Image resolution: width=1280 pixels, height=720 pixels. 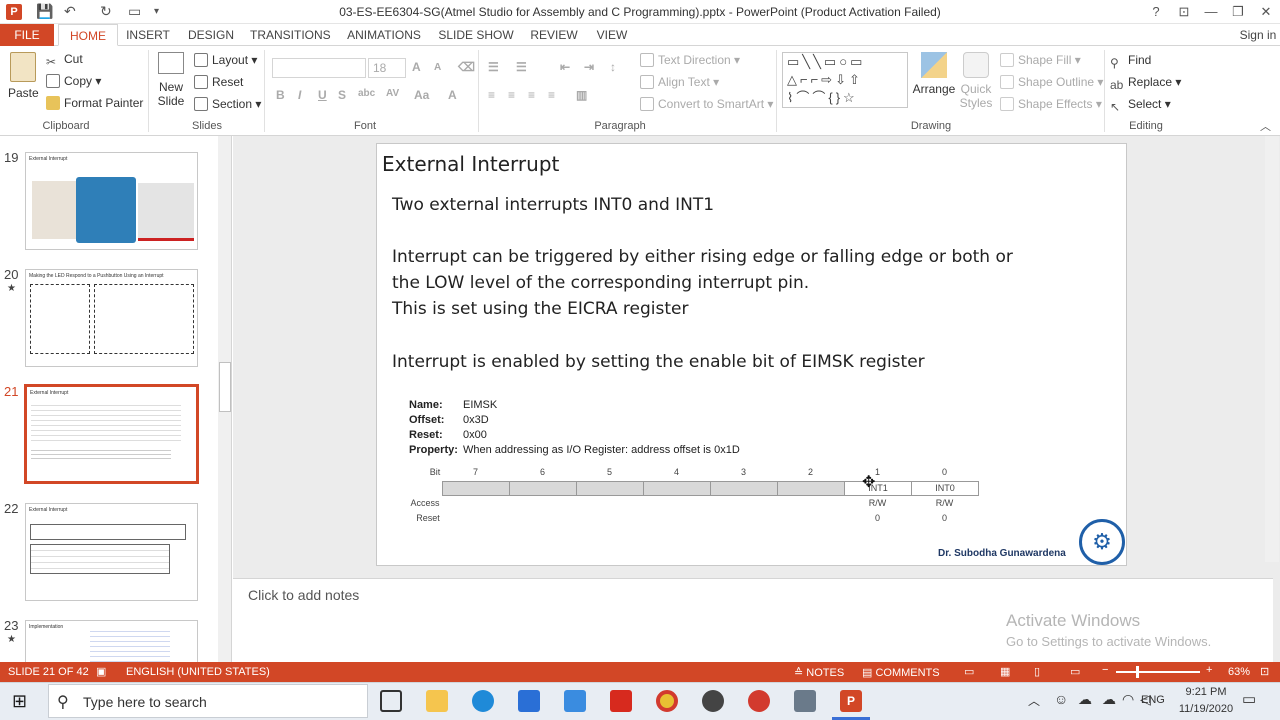 What do you see at coordinates (280, 95) in the screenshot?
I see `bold-icon: B` at bounding box center [280, 95].